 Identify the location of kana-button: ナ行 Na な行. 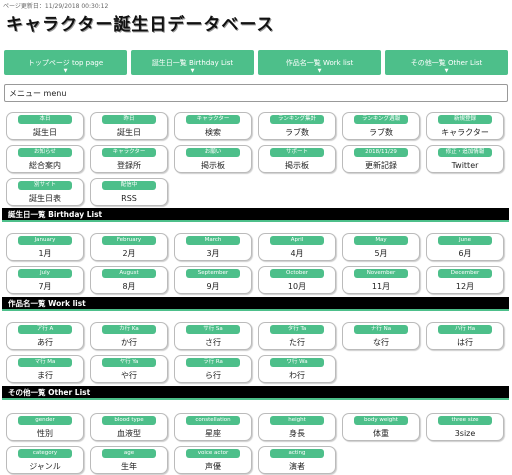
(381, 336).